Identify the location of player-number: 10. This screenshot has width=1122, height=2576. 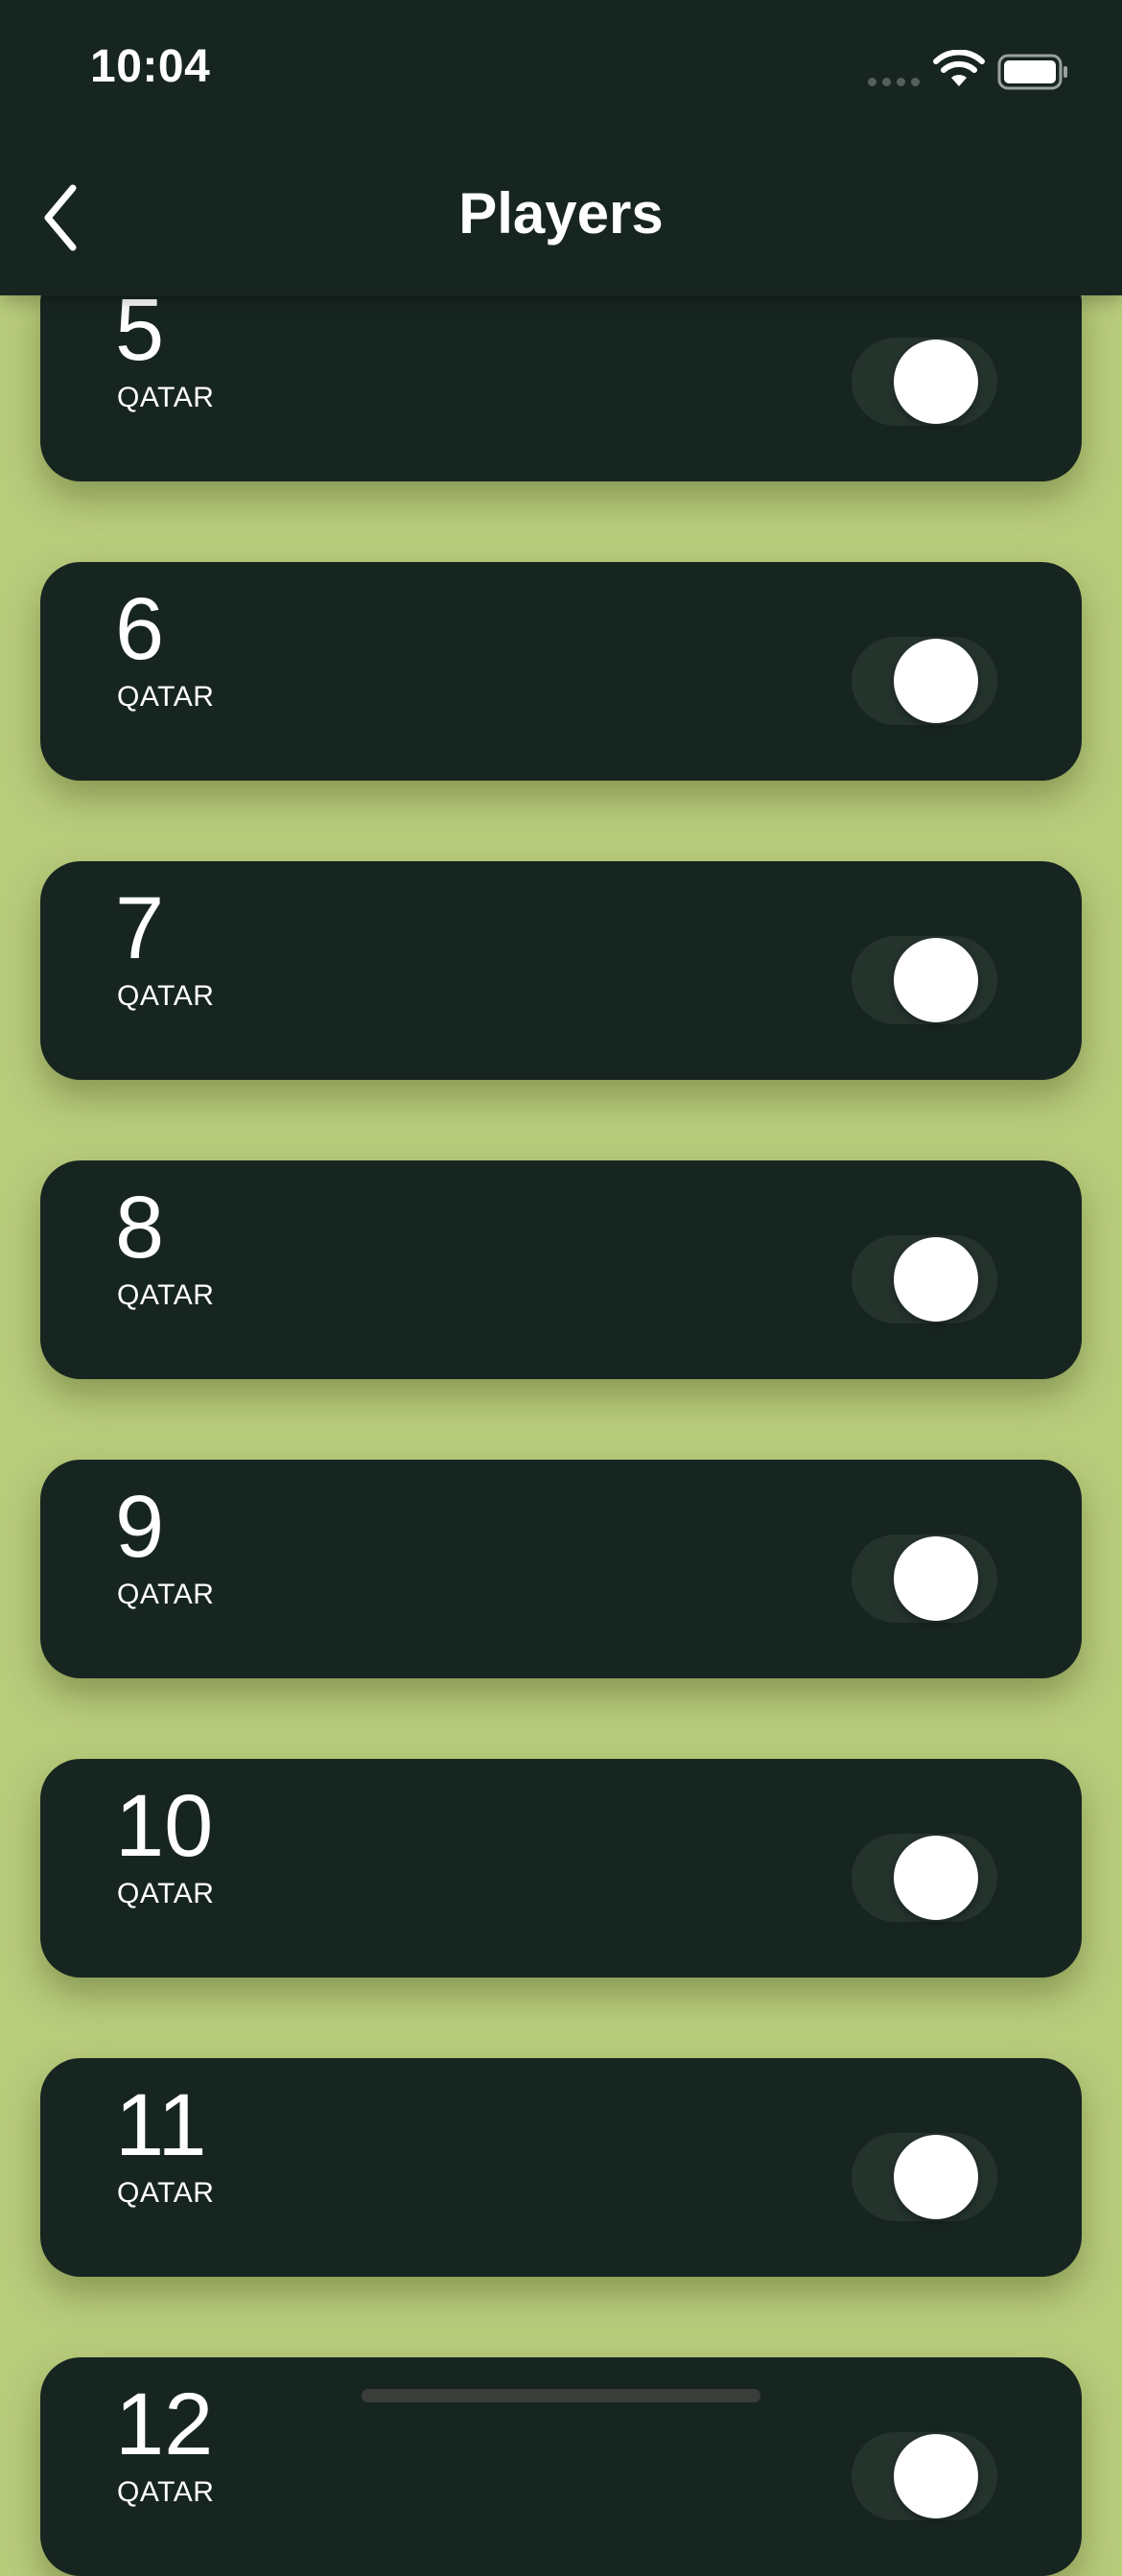
(164, 1826).